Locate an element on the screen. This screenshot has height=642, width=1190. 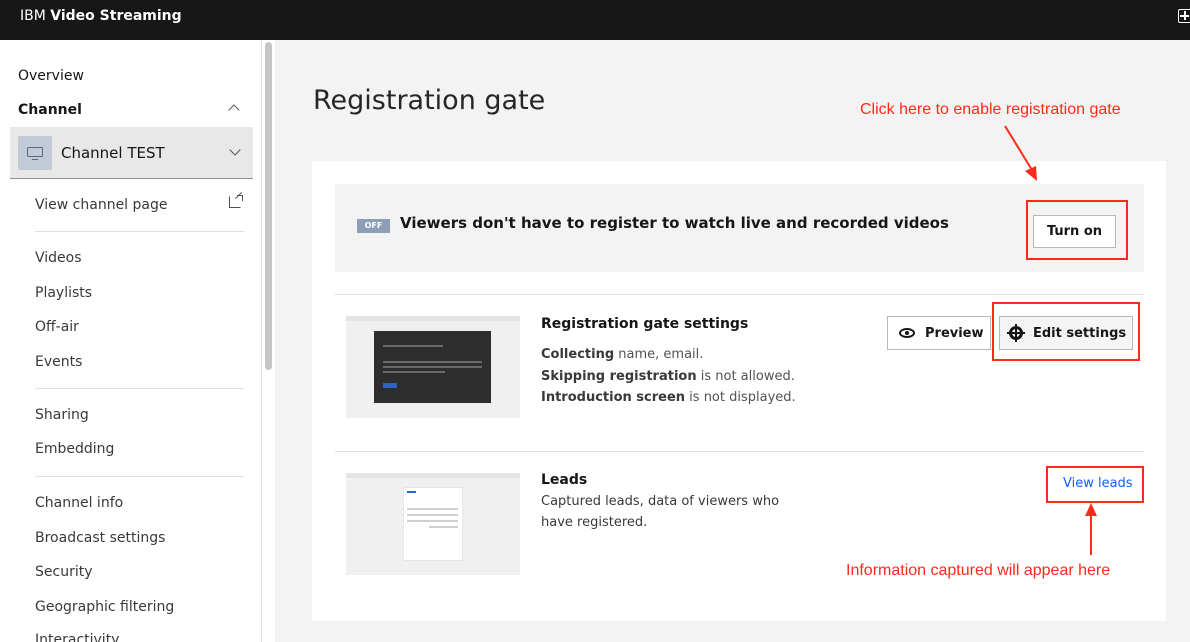
eye-icon is located at coordinates (907, 333).